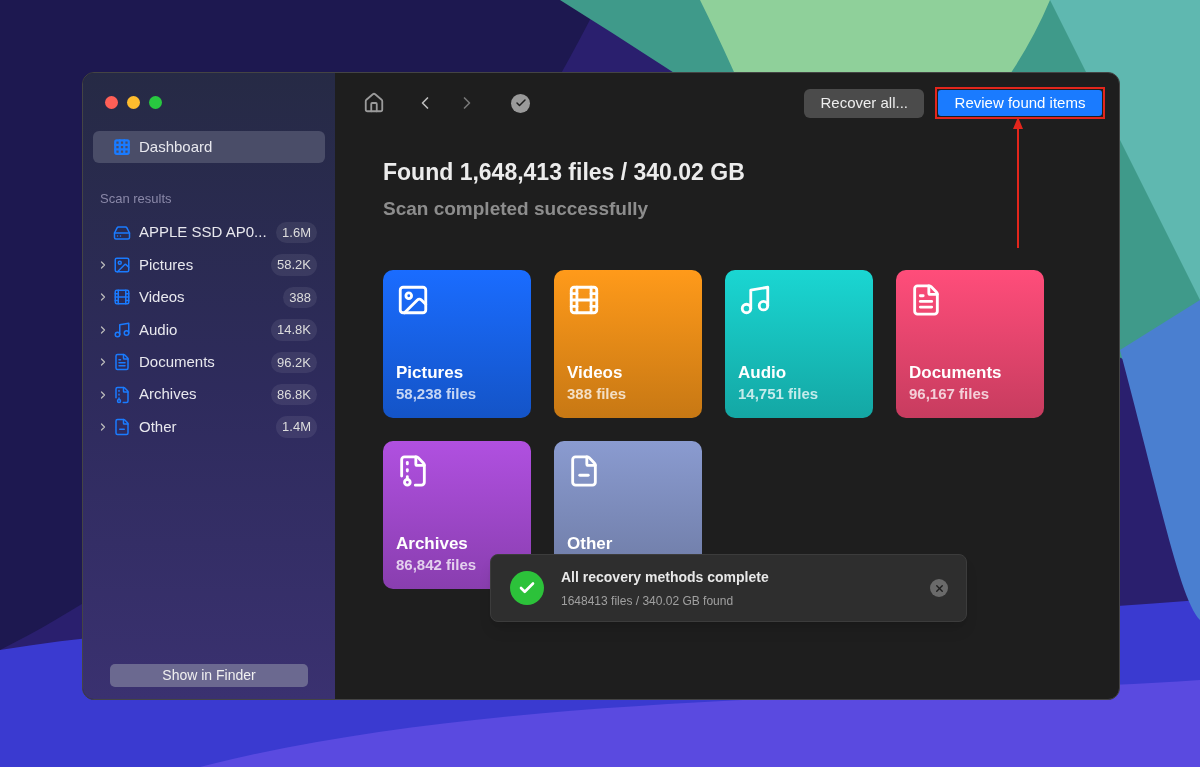 The height and width of the screenshot is (767, 1200). I want to click on drive-icon, so click(122, 232).